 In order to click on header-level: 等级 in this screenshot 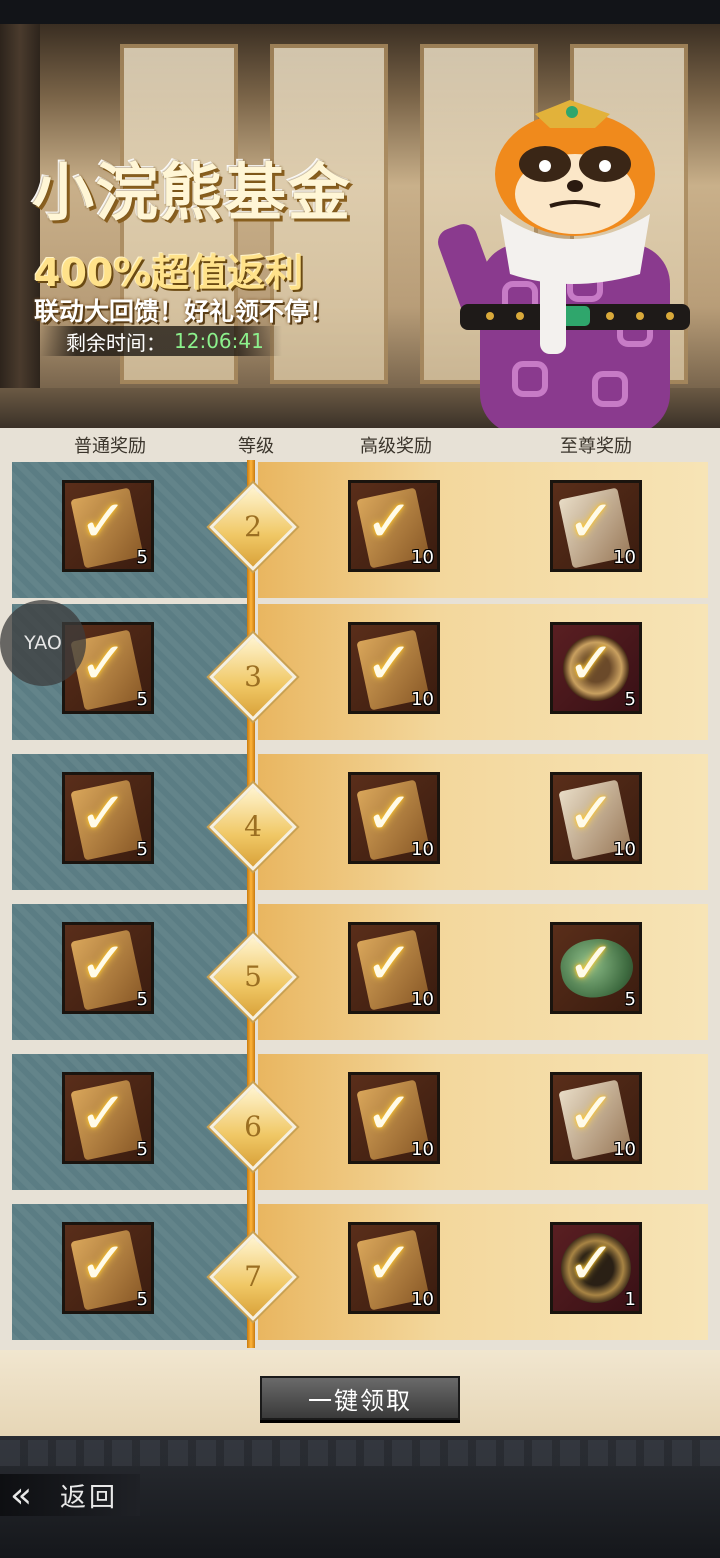, I will do `click(256, 446)`.